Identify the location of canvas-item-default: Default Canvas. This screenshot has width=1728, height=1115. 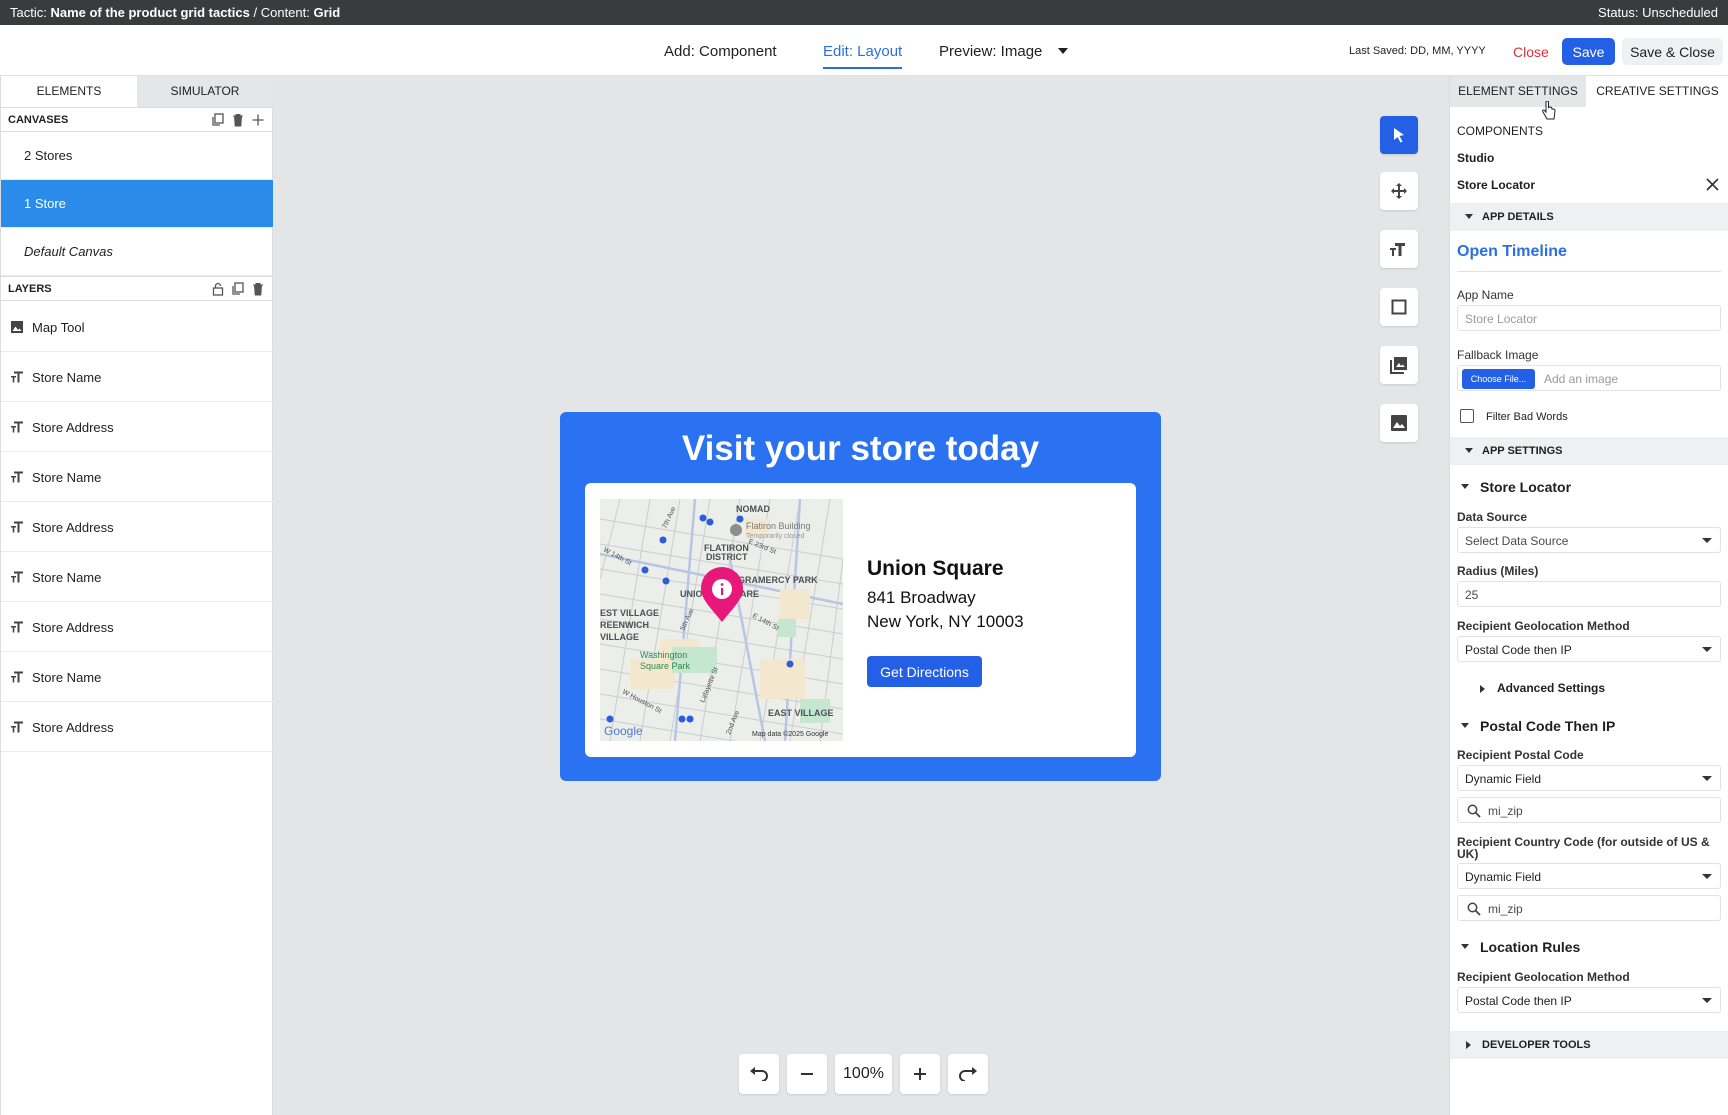
(137, 252).